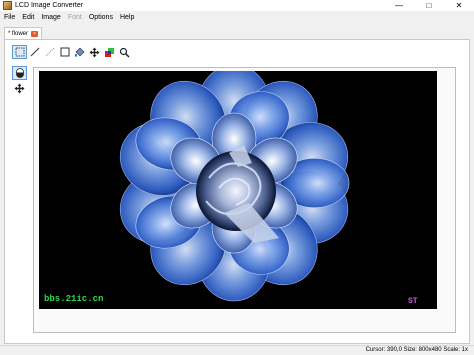  What do you see at coordinates (50, 17) in the screenshot?
I see `menu-image: Image` at bounding box center [50, 17].